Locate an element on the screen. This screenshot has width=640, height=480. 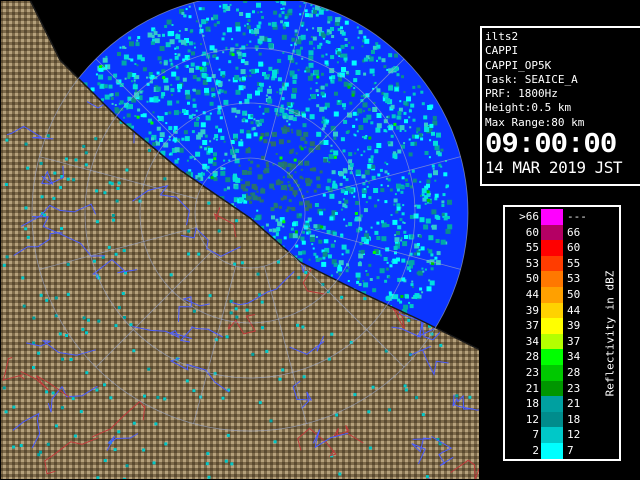
legend-unit: Reflectivity in dBZ is located at coordinates (610, 333).